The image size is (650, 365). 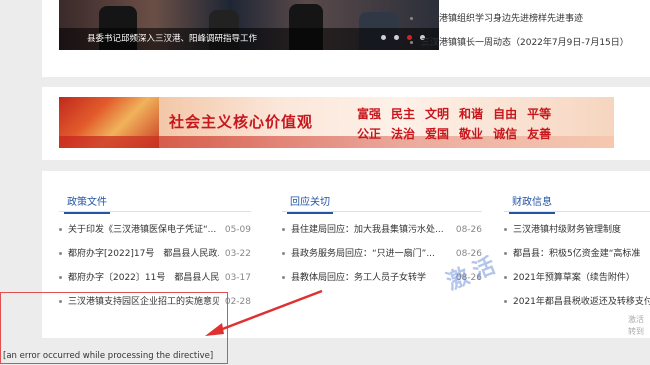 I want to click on item-date: 05-09, so click(x=237, y=230).